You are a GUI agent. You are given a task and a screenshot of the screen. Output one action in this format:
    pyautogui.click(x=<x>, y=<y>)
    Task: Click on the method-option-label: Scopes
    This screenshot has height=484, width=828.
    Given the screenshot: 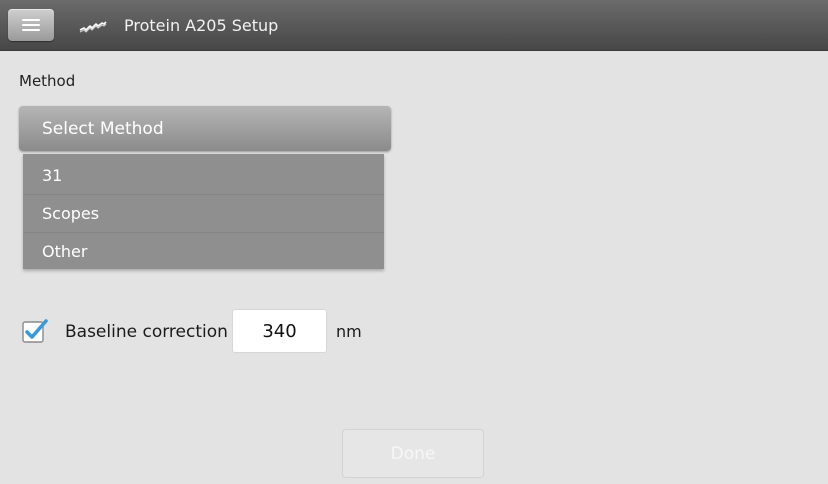 What is the action you would take?
    pyautogui.click(x=71, y=213)
    